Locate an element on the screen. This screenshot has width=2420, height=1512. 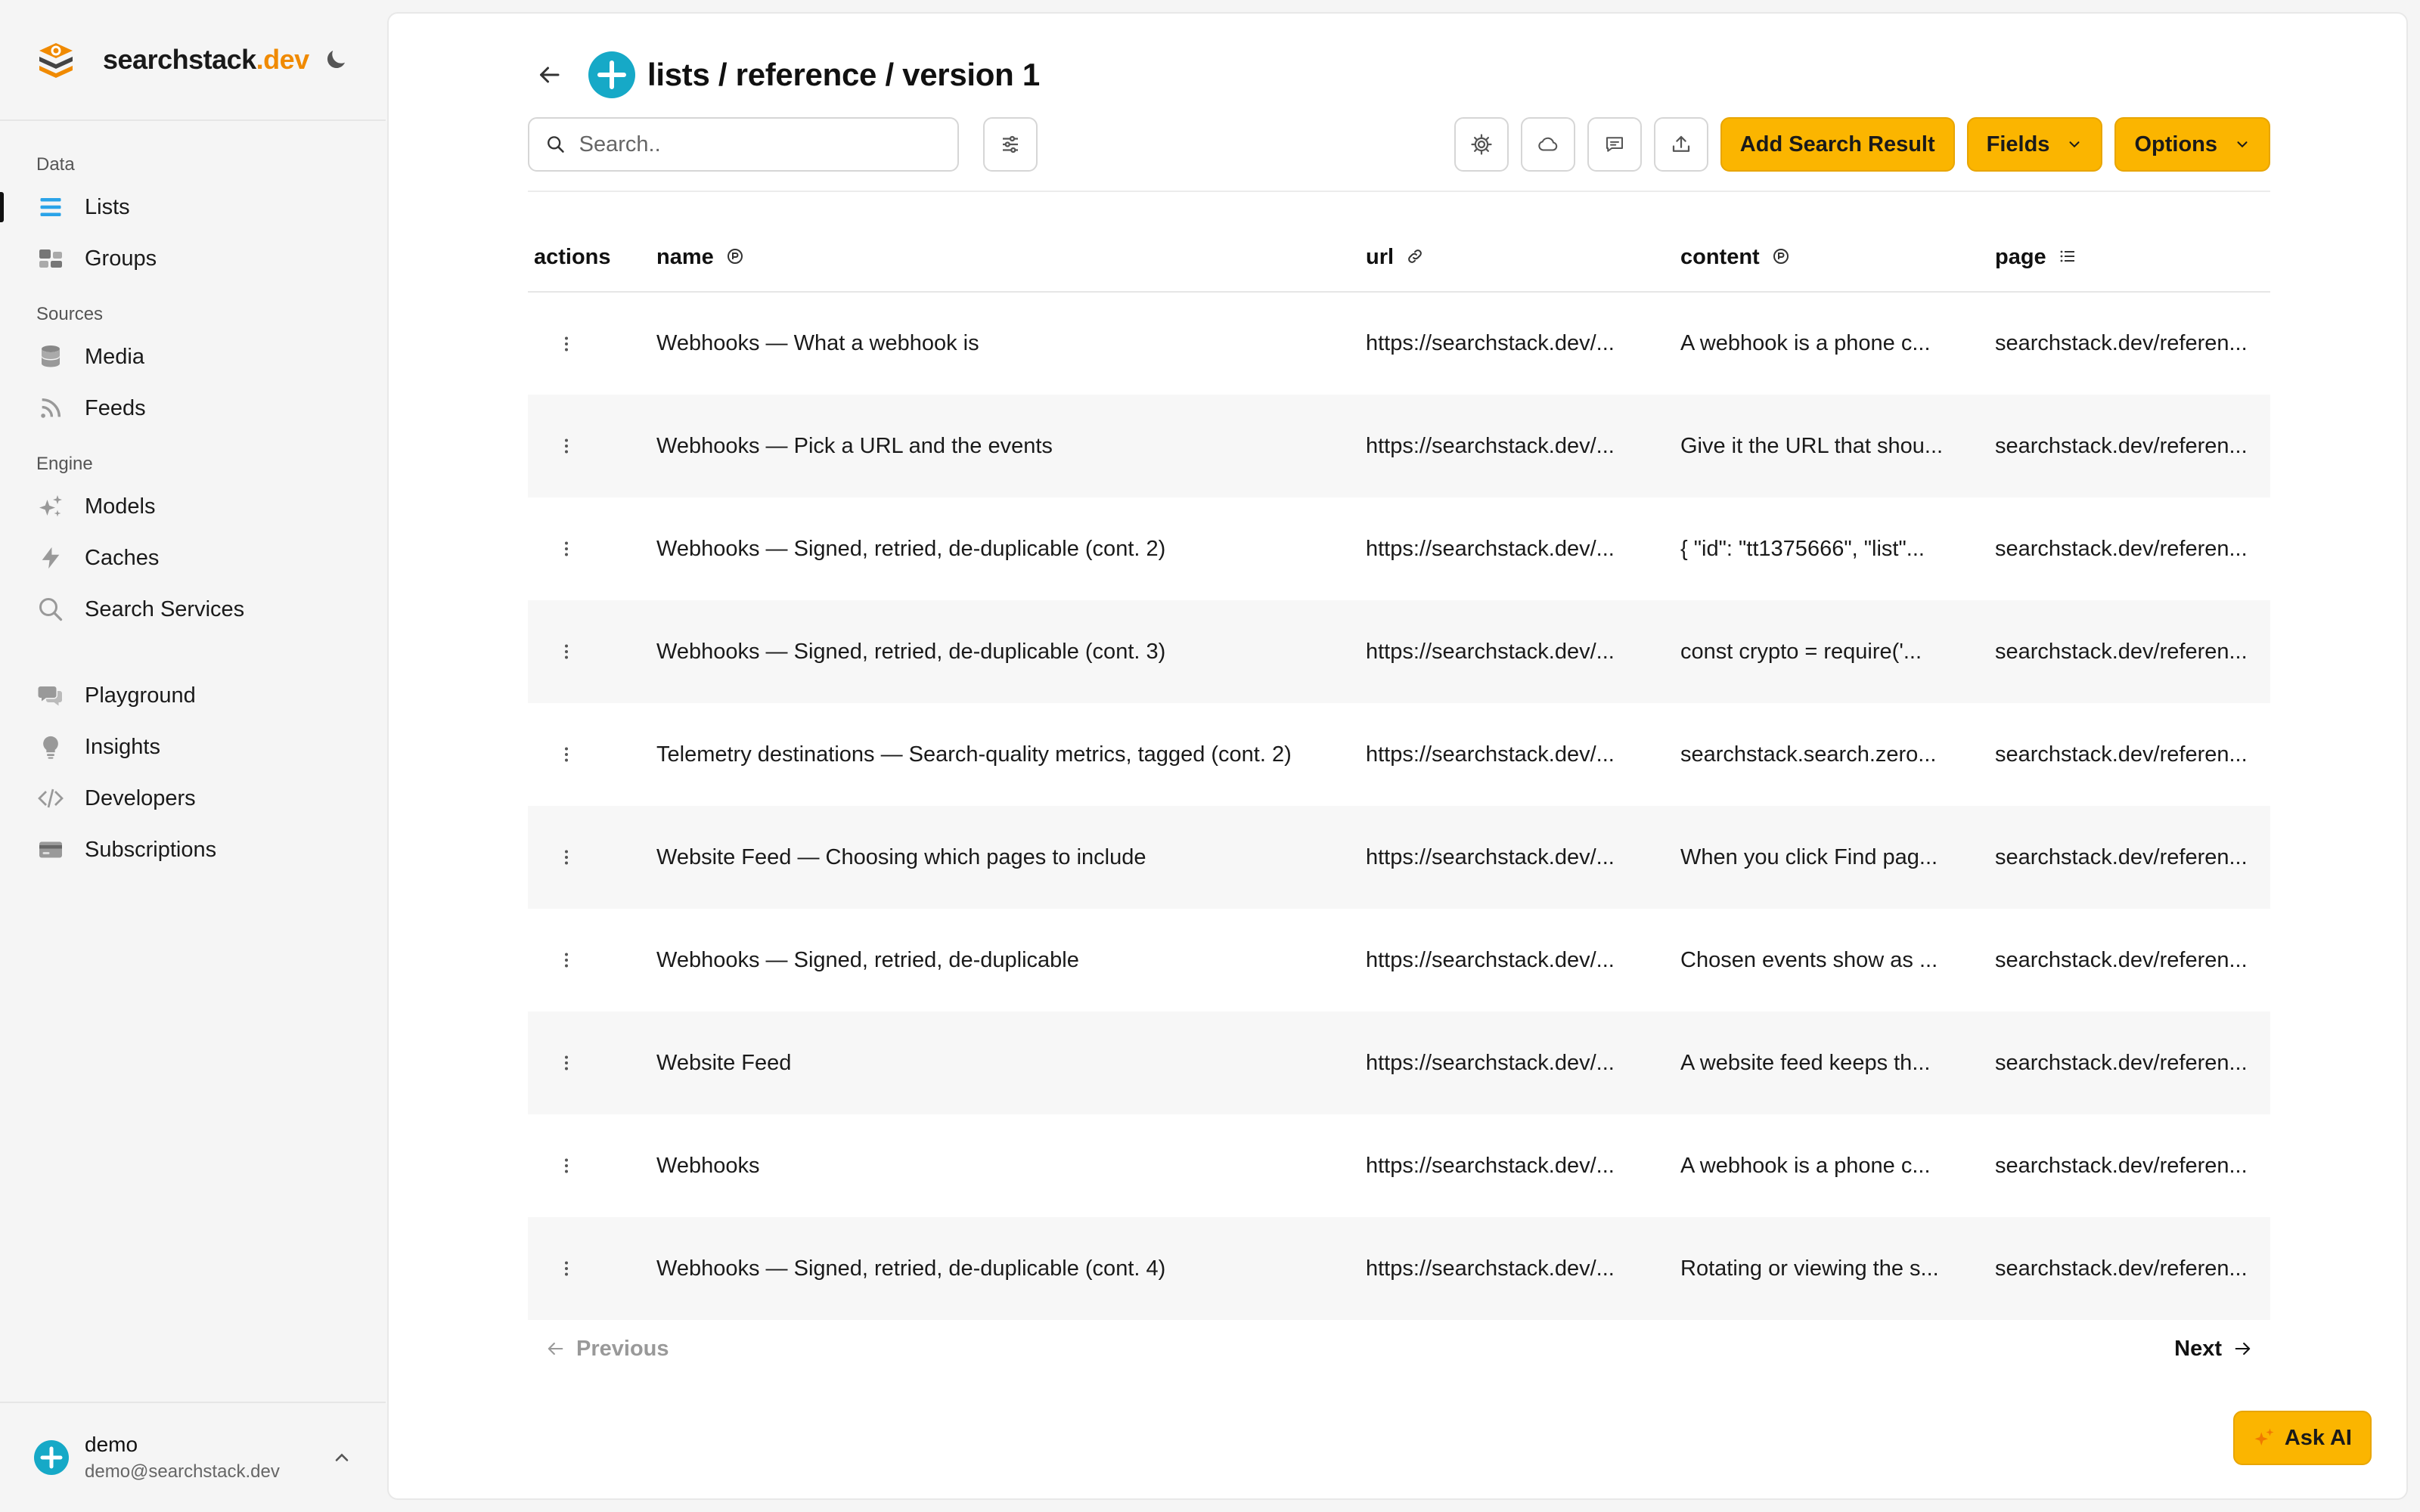
button-label: Fields is located at coordinates (2018, 144).